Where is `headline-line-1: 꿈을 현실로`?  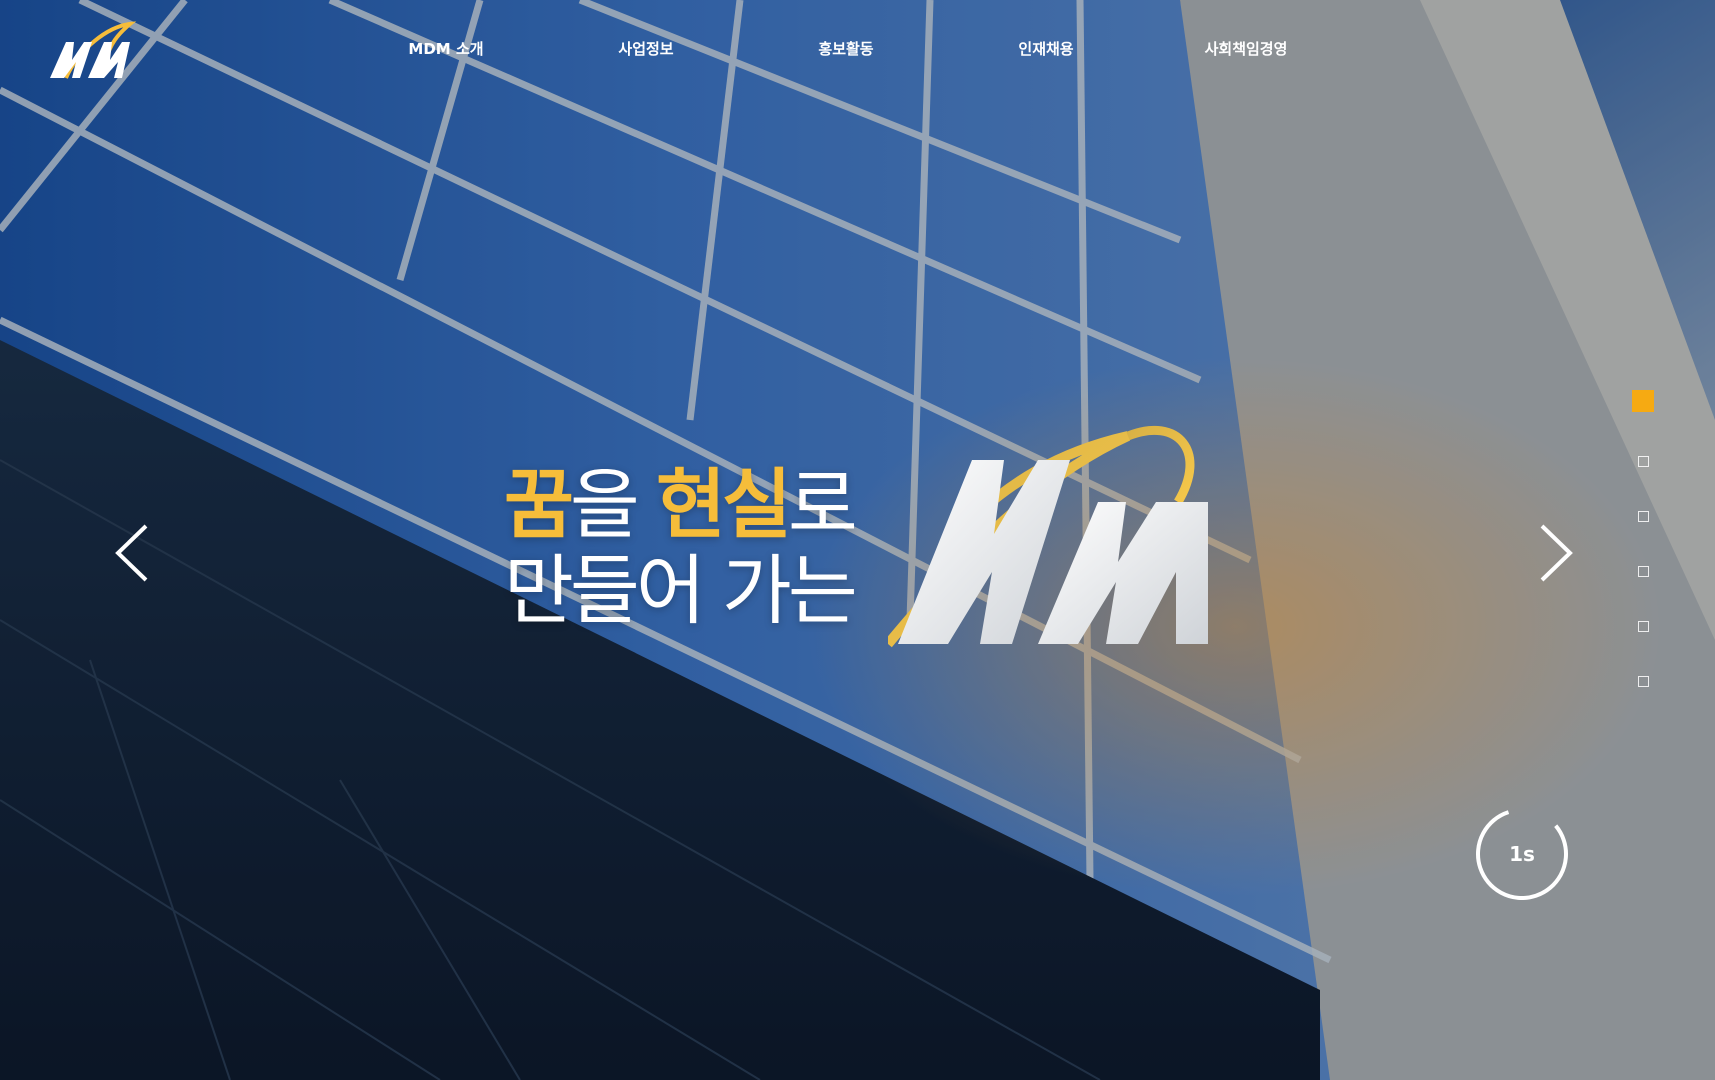 headline-line-1: 꿈을 현실로 is located at coordinates (681, 504).